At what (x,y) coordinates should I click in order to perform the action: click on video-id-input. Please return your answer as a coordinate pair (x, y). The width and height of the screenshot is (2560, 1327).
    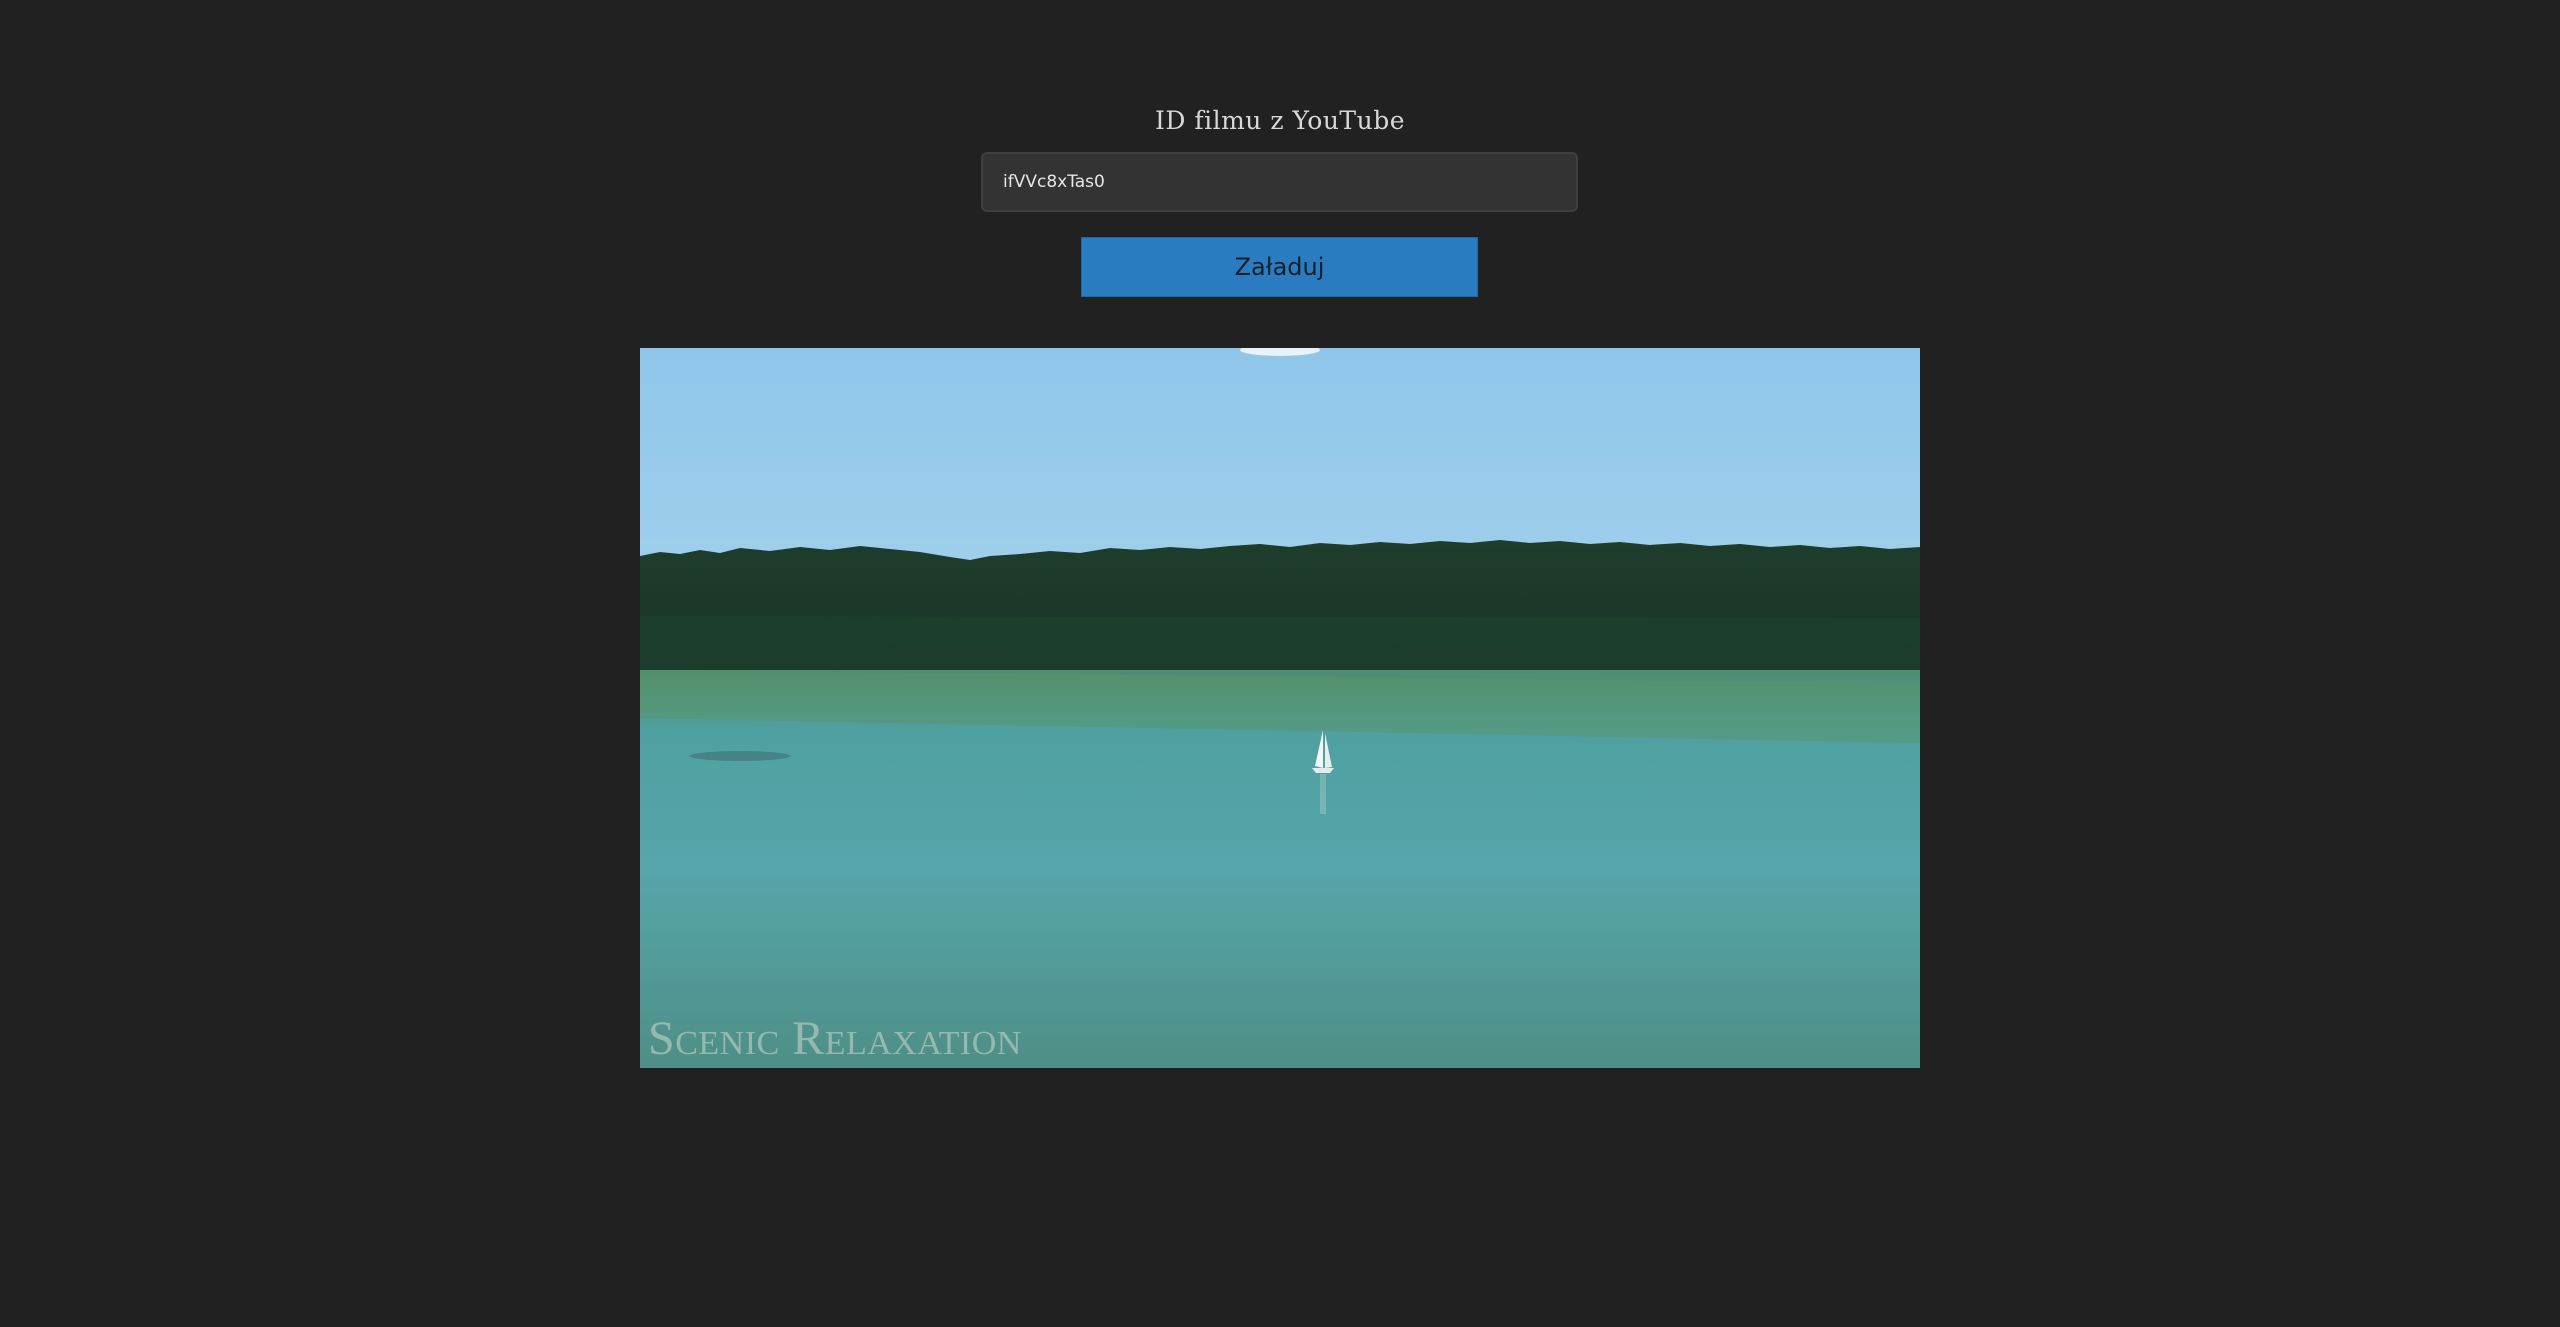
    Looking at the image, I should click on (1279, 182).